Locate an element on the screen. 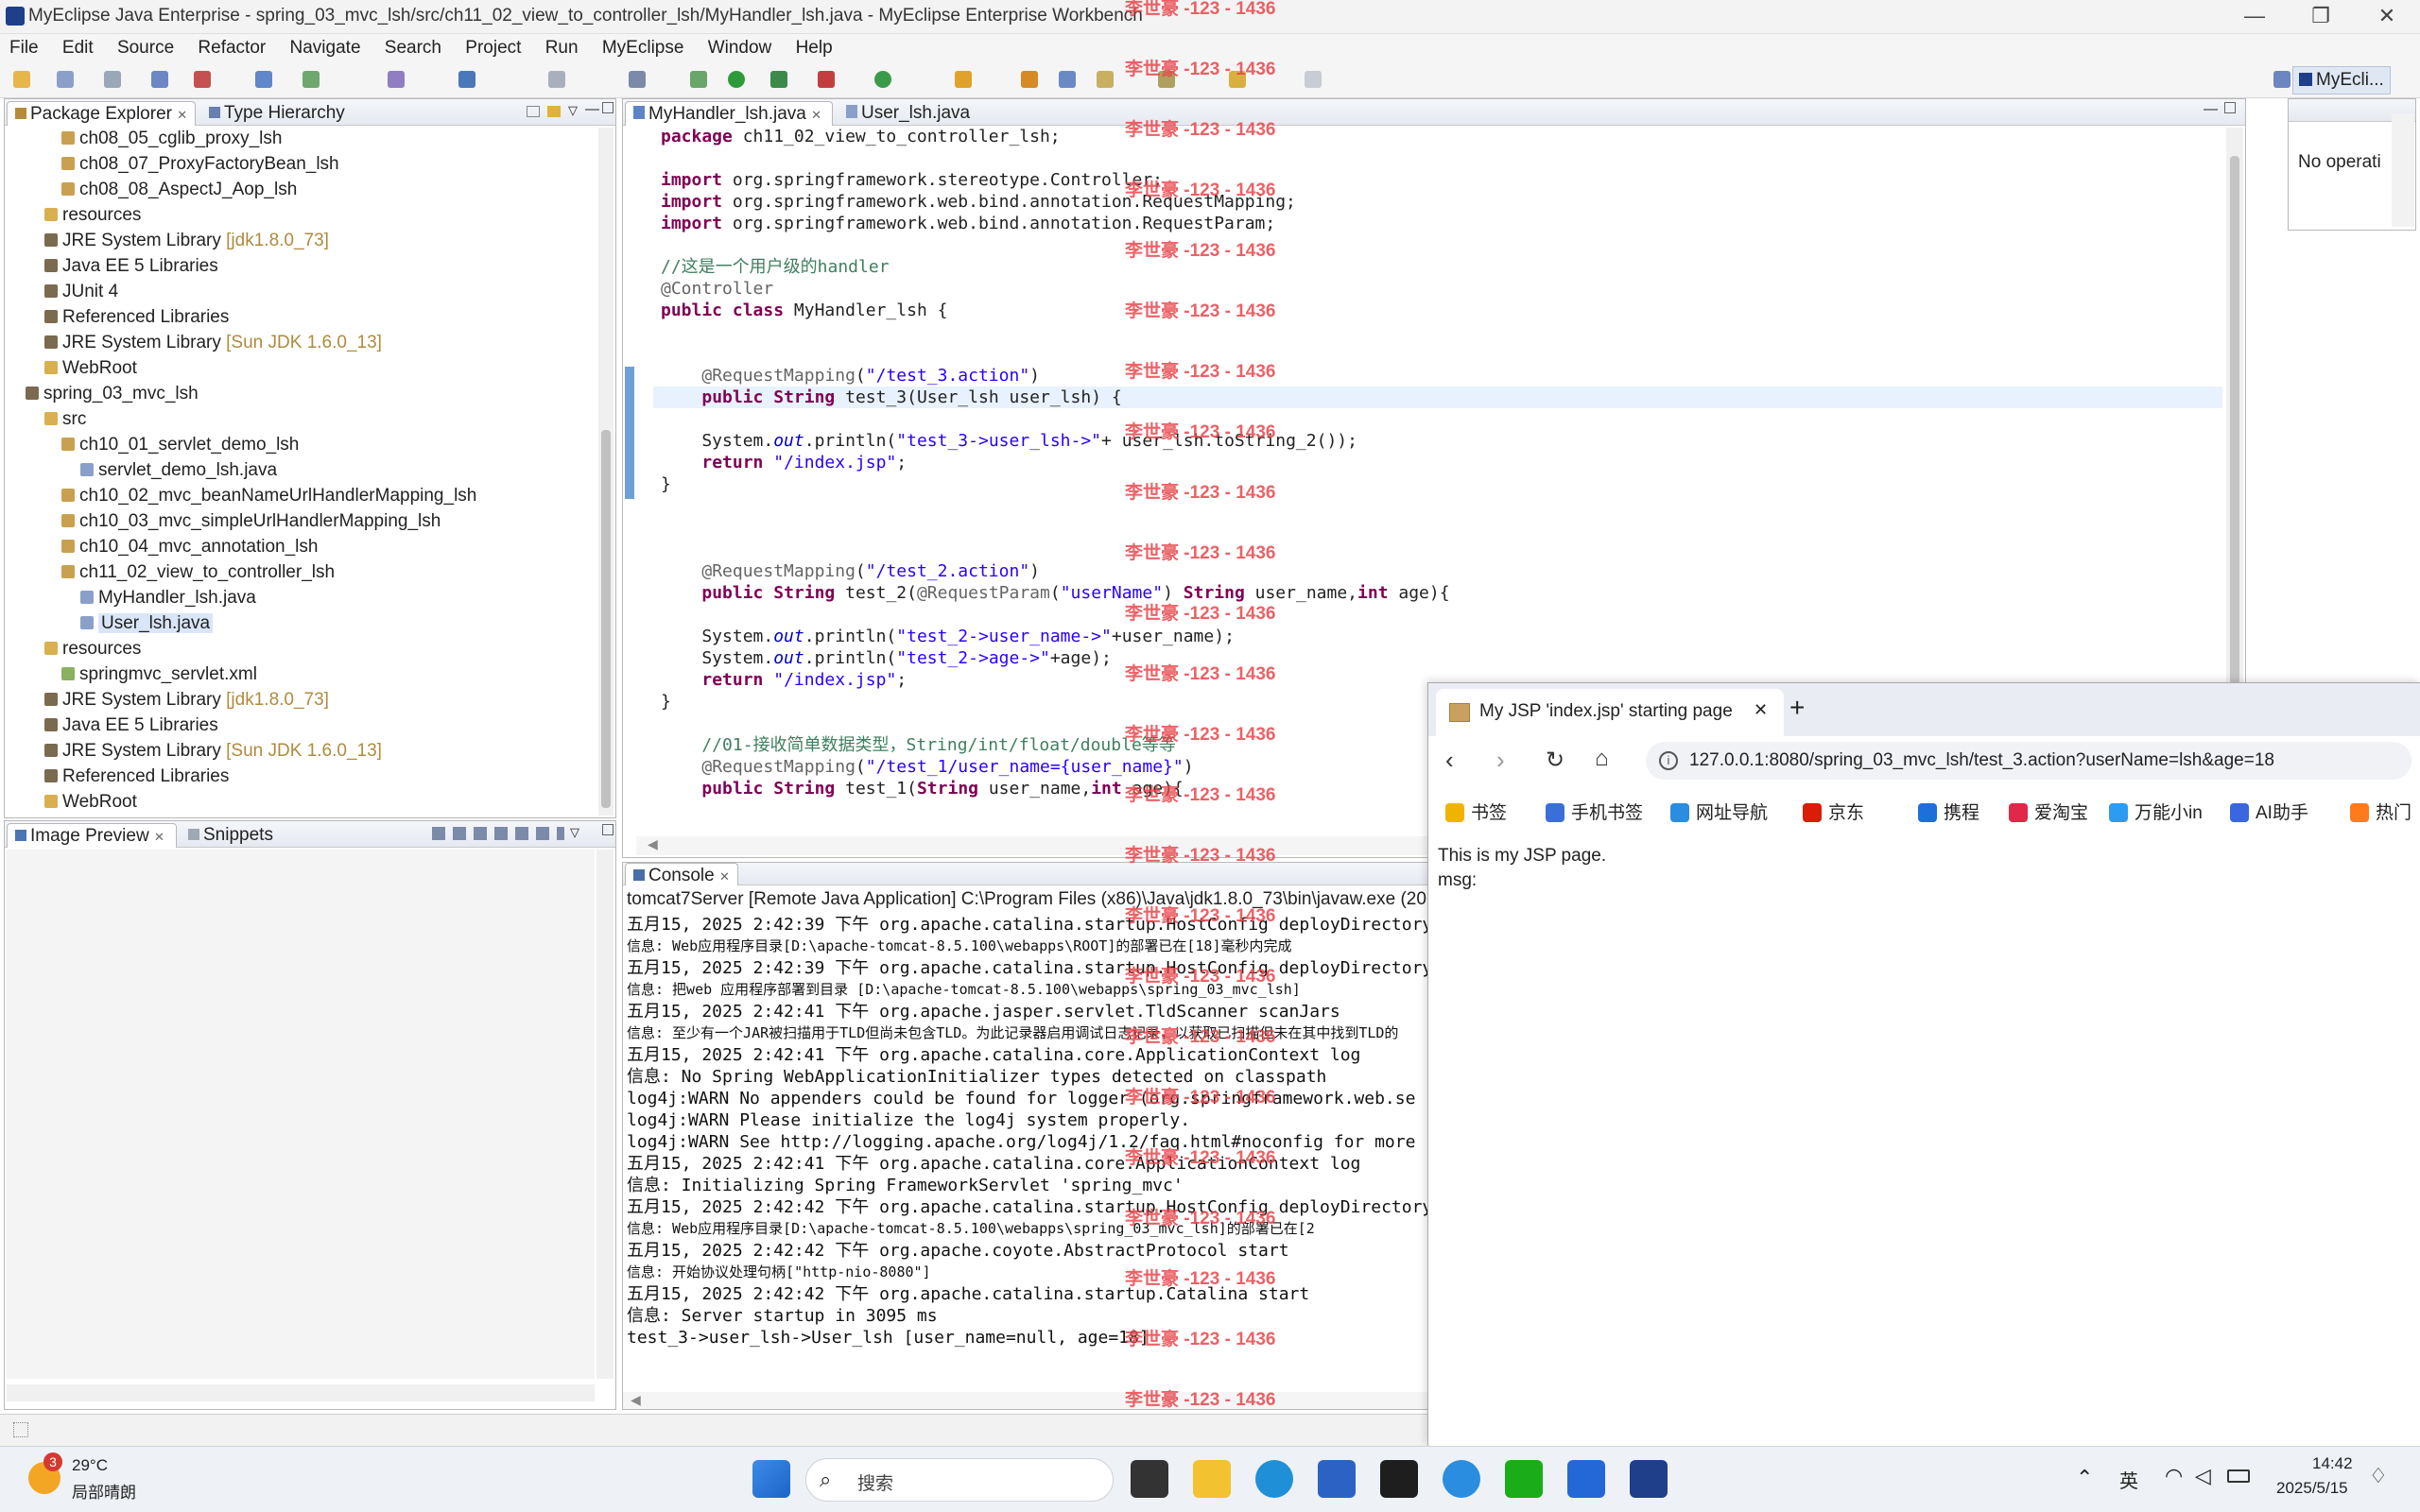 This screenshot has width=2420, height=1512. clock-time: 14:42 is located at coordinates (2332, 1463).